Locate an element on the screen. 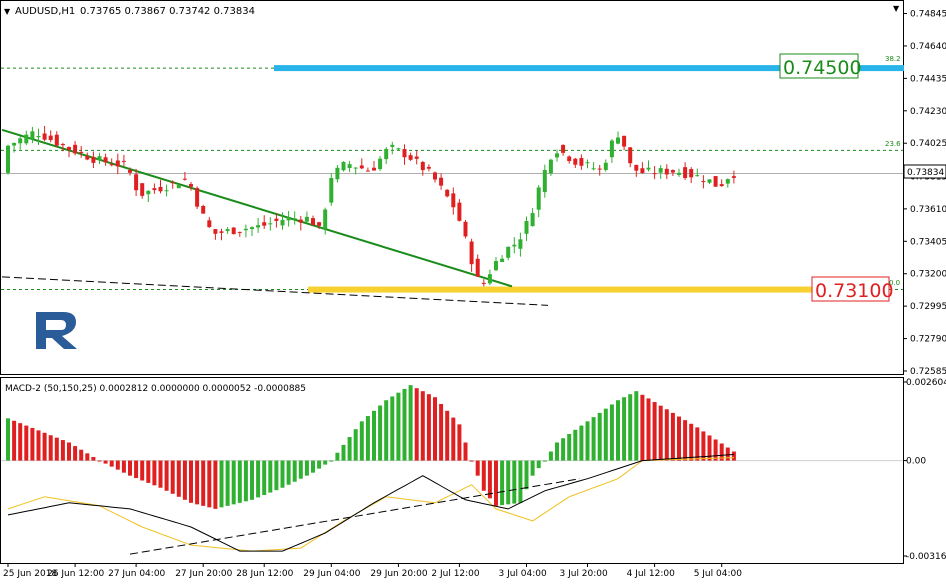  macd-tick-label: 0.00 is located at coordinates (916, 462).